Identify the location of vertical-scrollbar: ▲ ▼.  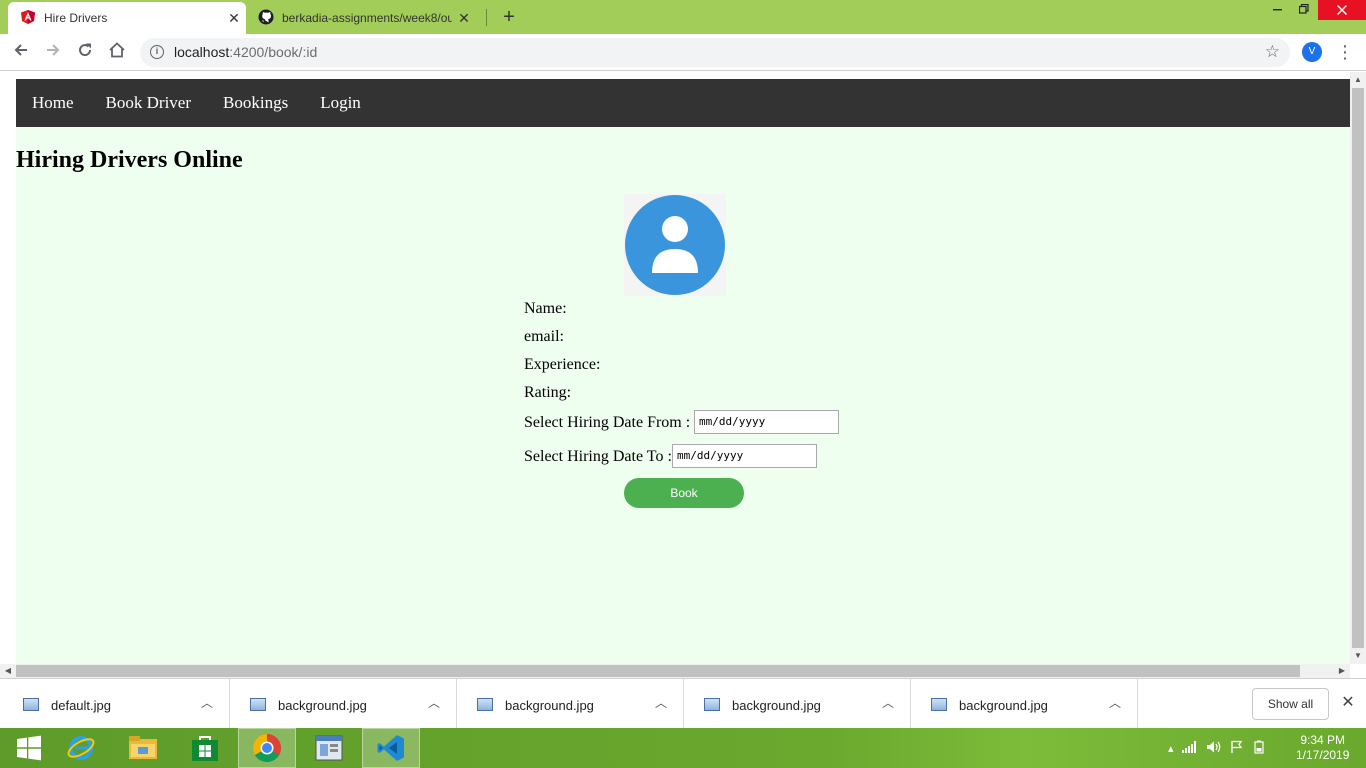
(1358, 368).